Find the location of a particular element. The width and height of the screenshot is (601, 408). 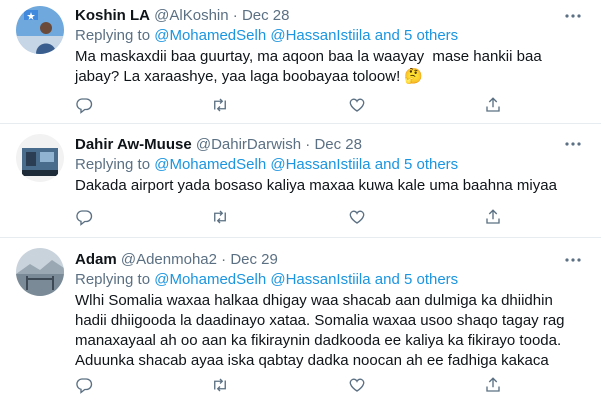

display-name: Adam is located at coordinates (96, 259).